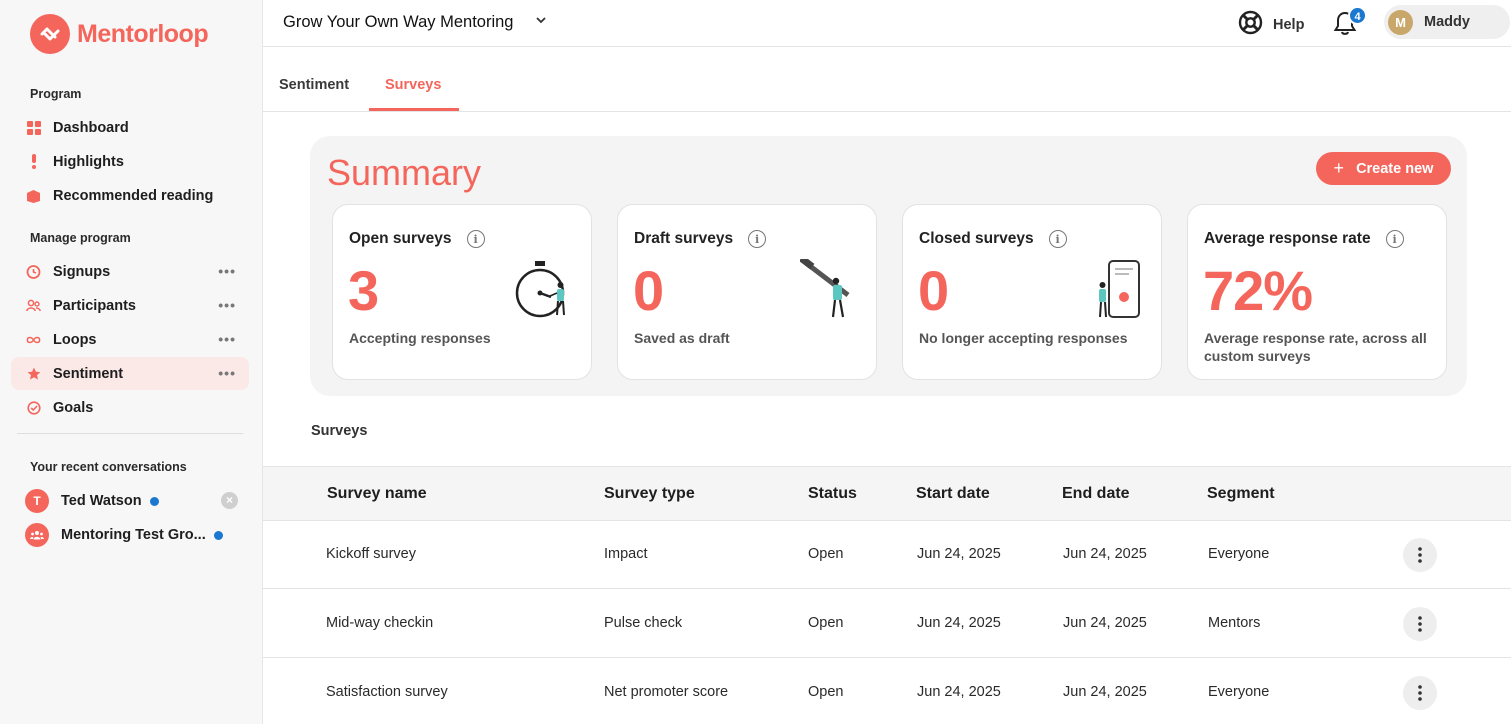  I want to click on plus-icon: +, so click(1339, 168).